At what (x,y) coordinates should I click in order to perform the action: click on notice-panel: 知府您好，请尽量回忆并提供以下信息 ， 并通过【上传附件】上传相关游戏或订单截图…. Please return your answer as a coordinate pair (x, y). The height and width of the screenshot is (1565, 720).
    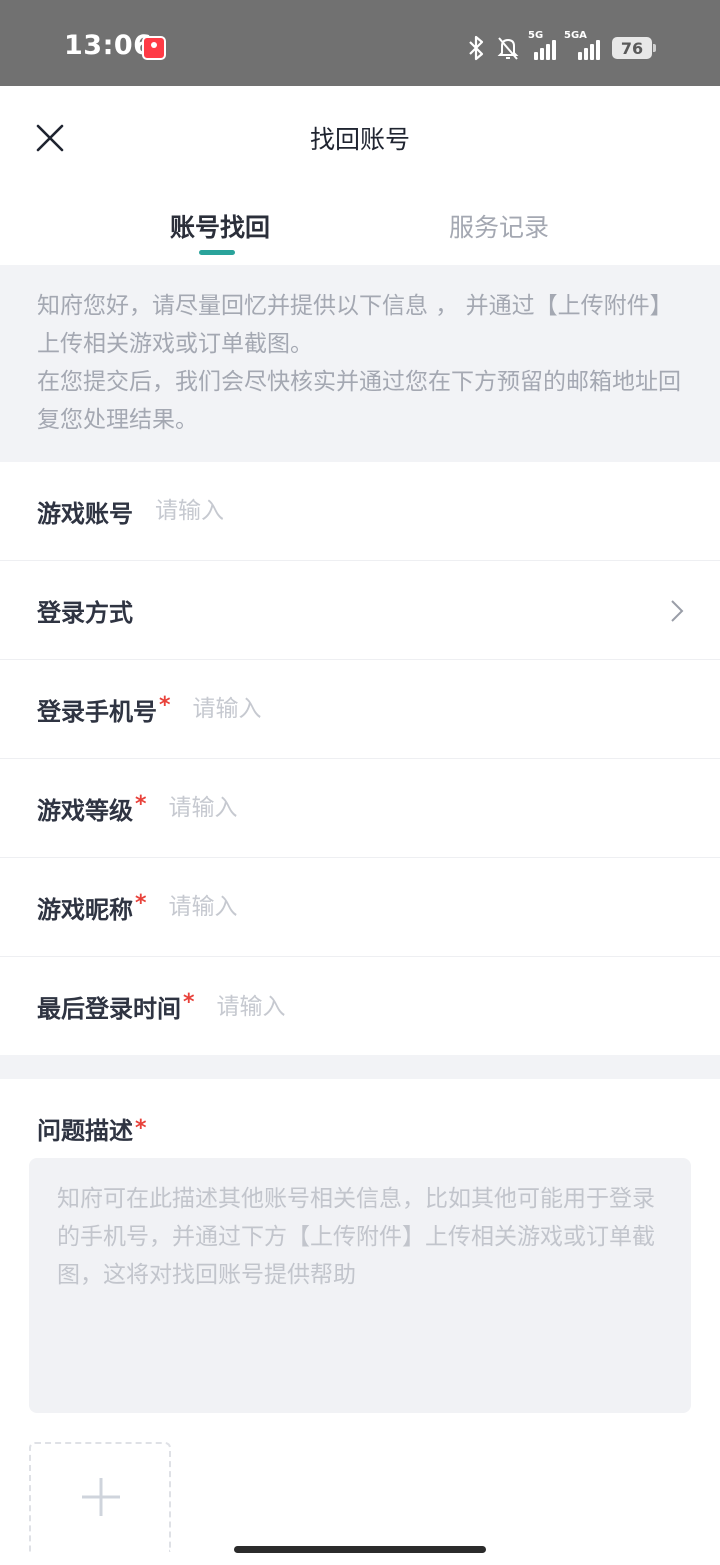
    Looking at the image, I should click on (360, 363).